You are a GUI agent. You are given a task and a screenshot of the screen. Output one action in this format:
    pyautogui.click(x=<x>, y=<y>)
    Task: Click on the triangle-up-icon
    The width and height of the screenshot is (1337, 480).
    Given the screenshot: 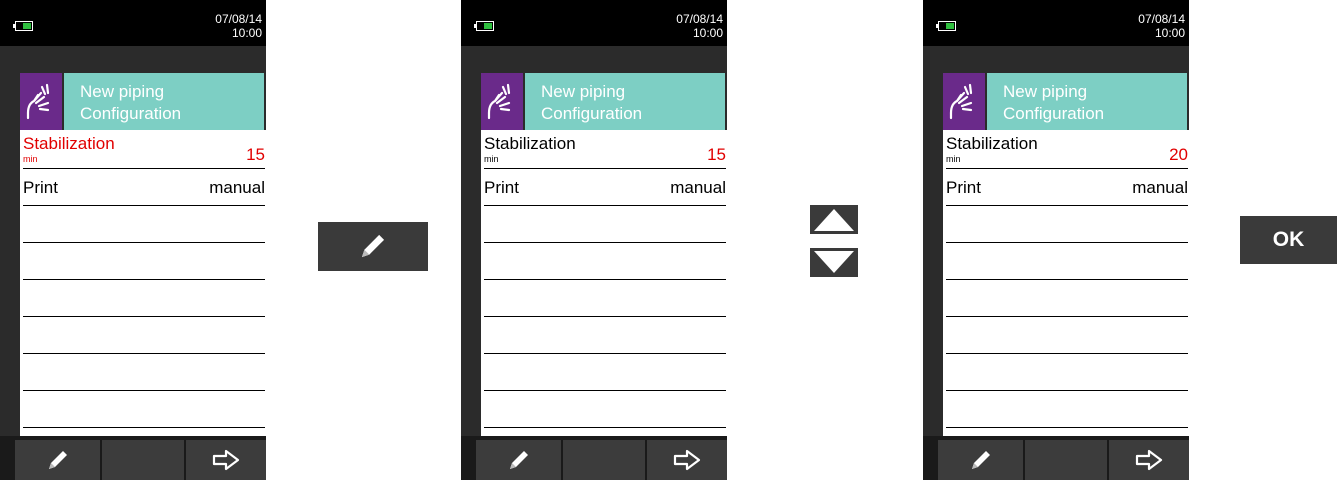 What is the action you would take?
    pyautogui.click(x=834, y=220)
    